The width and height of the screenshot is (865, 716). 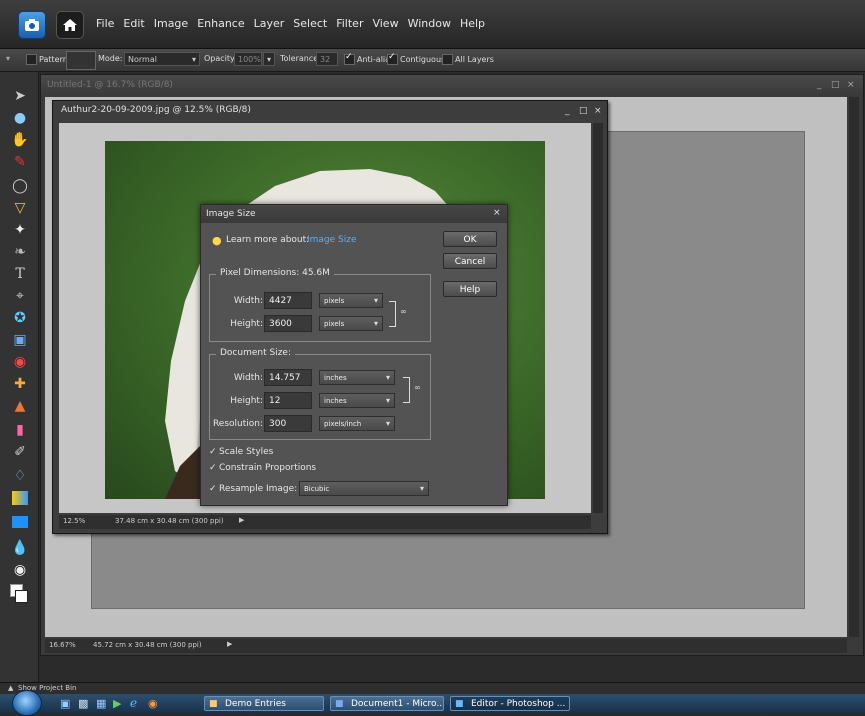 I want to click on menu-file: File, so click(x=105, y=23).